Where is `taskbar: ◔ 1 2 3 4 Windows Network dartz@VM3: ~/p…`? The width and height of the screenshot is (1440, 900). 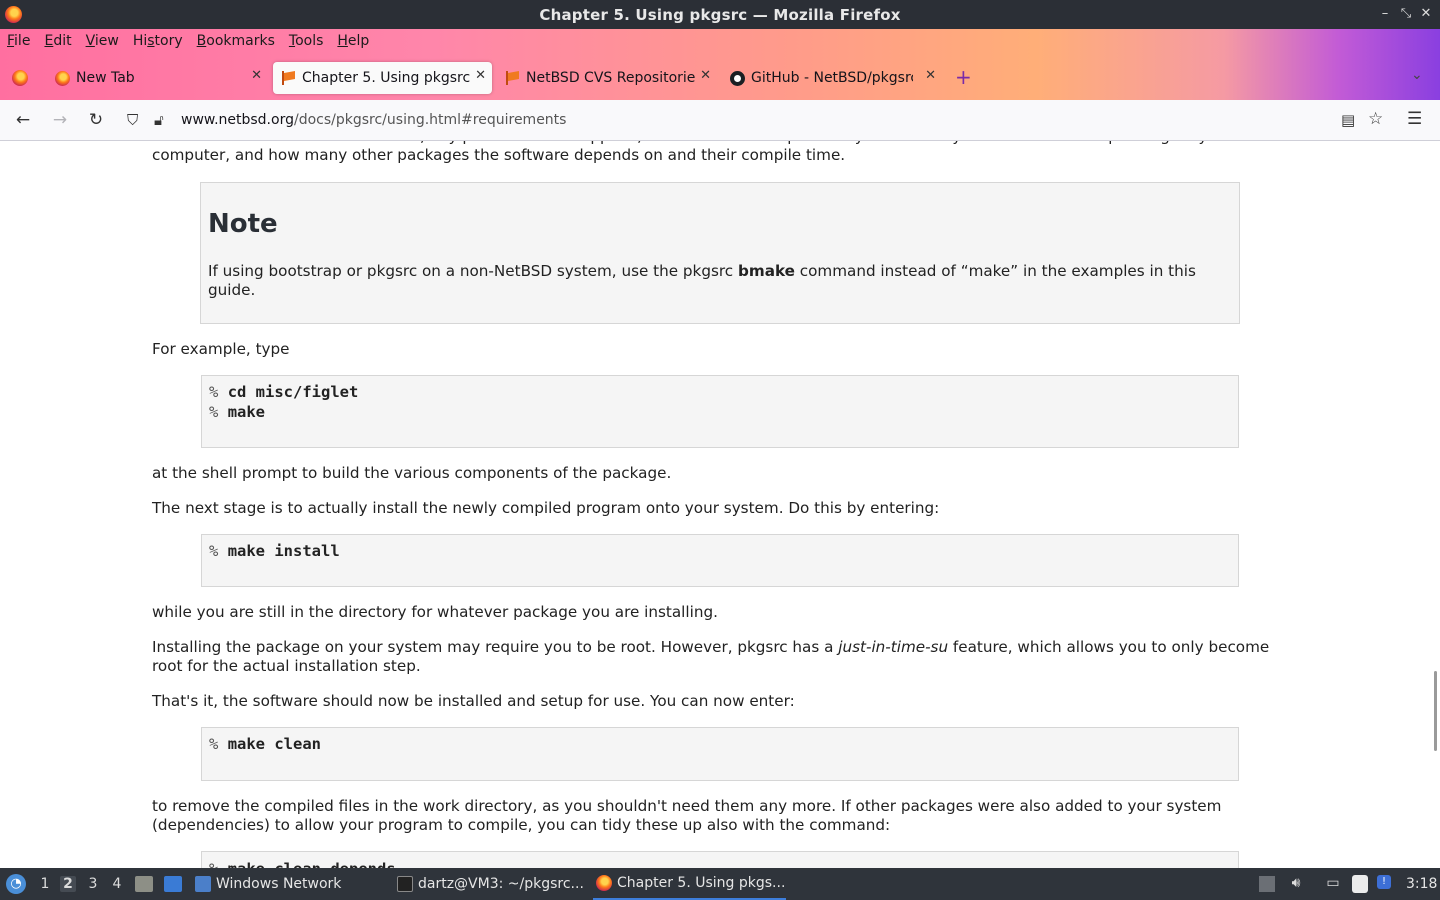 taskbar: ◔ 1 2 3 4 Windows Network dartz@VM3: ~/p… is located at coordinates (720, 884).